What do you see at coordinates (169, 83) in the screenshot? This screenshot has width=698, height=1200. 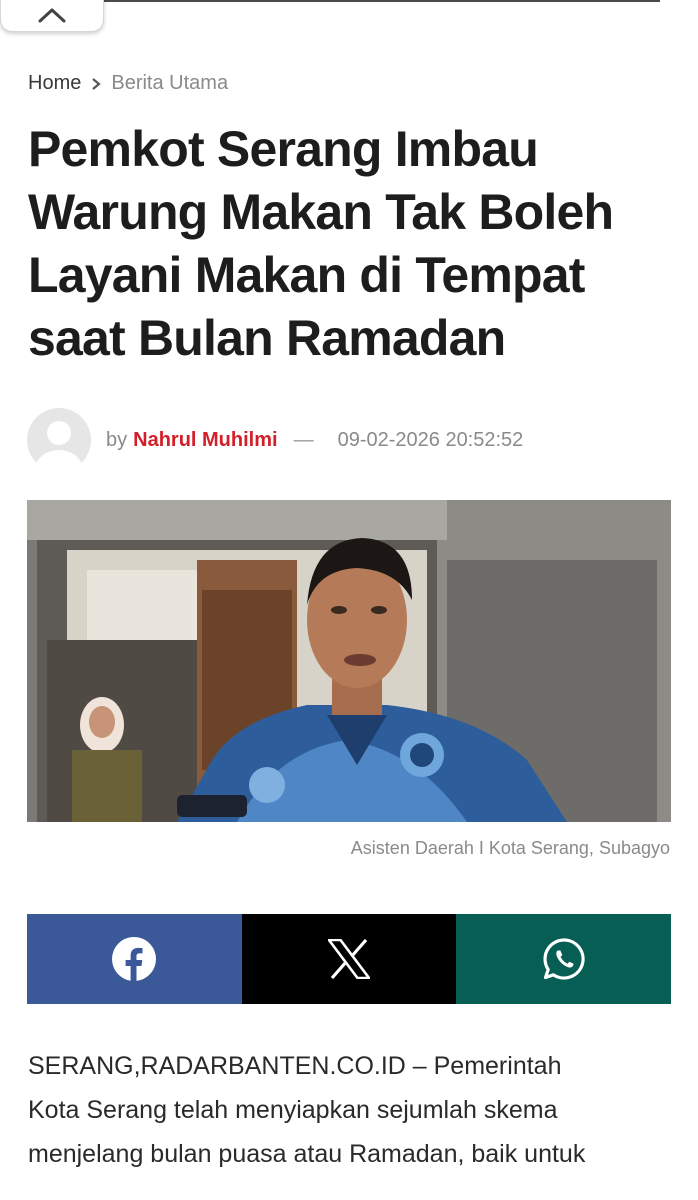 I see `breadcrumb-category-link: Berita Utama` at bounding box center [169, 83].